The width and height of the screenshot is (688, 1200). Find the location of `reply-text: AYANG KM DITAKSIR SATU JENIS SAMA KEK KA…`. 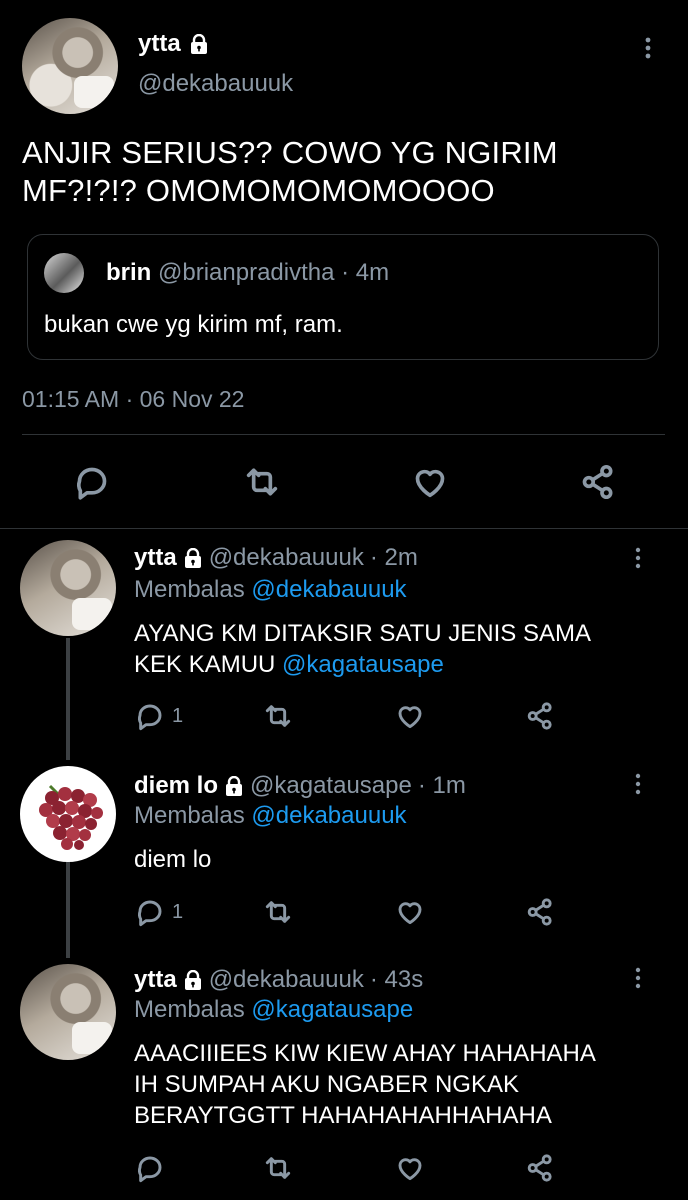

reply-text: AYANG KM DITAKSIR SATU JENIS SAMA KEK KA… is located at coordinates (384, 649).